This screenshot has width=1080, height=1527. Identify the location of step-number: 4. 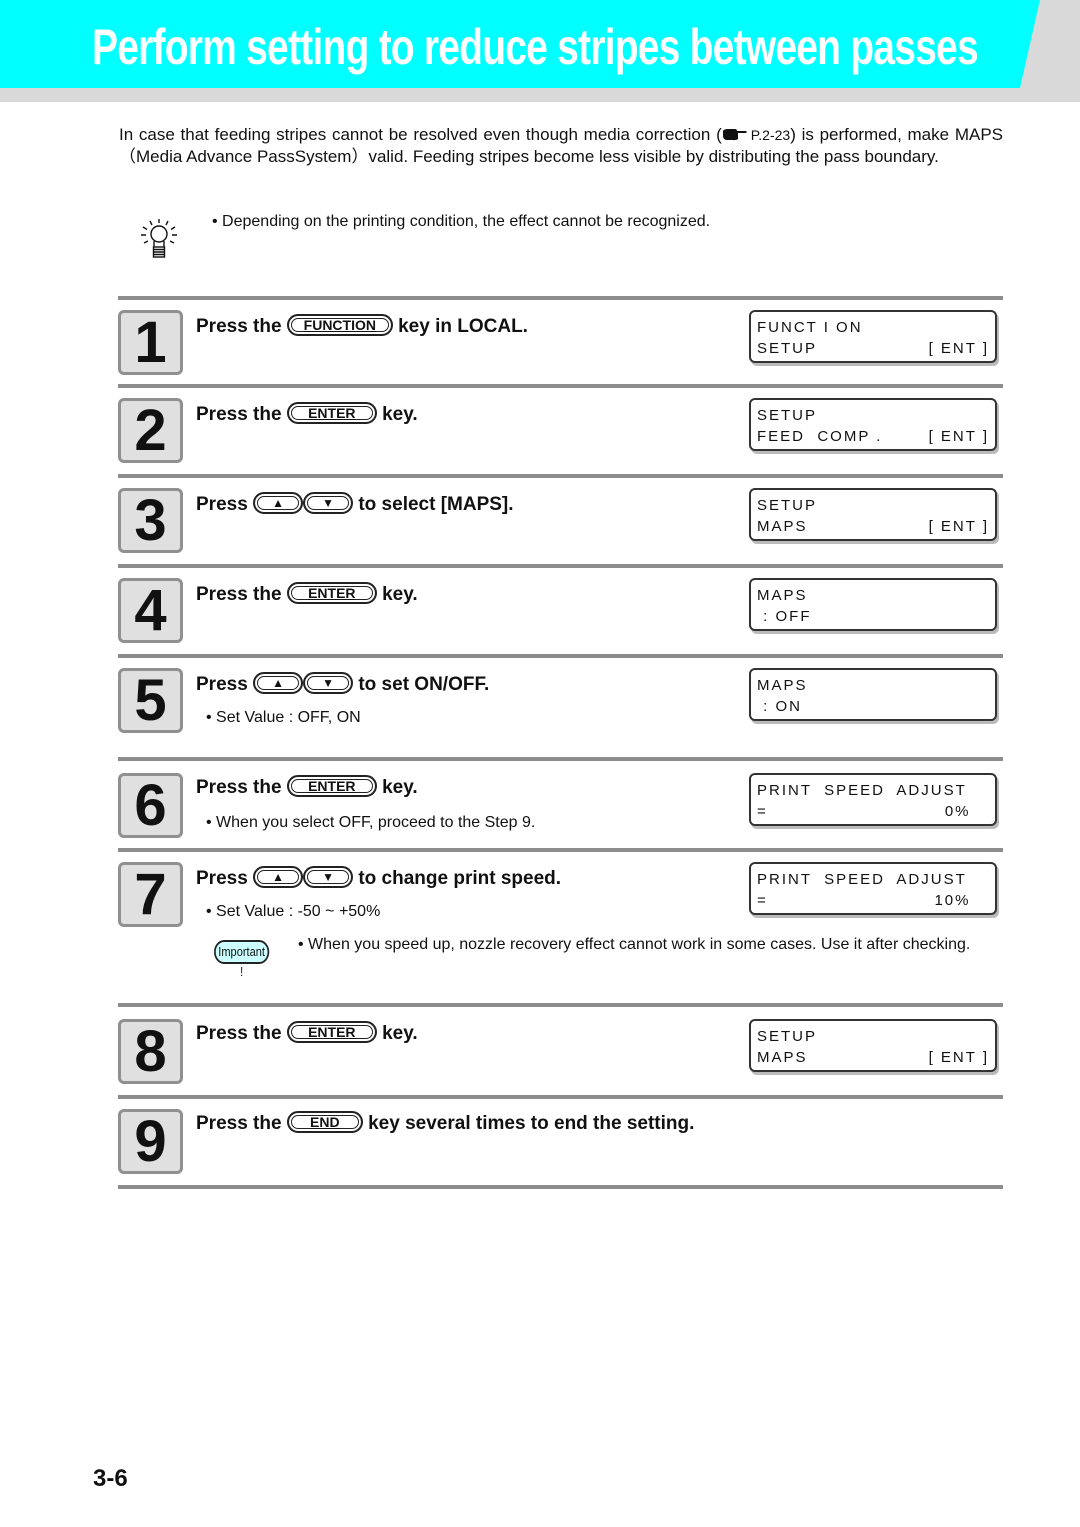
(150, 610).